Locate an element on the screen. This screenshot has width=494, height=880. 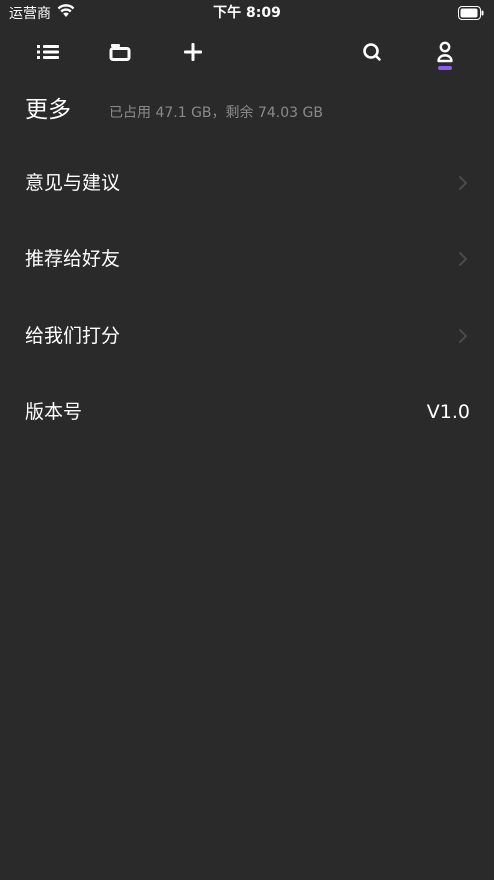
user-icon is located at coordinates (445, 52).